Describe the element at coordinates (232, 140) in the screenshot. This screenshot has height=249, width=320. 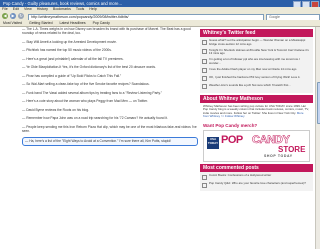
I see `banner-word-pop: POP` at that location.